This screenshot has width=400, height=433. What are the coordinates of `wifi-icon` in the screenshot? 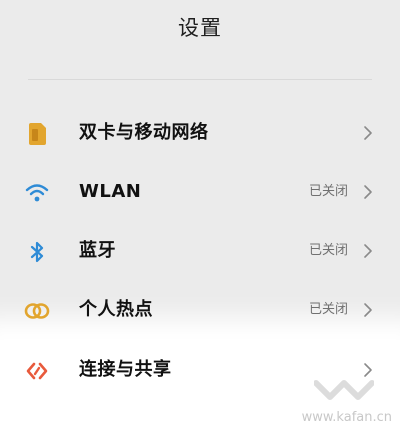 It's located at (37, 193).